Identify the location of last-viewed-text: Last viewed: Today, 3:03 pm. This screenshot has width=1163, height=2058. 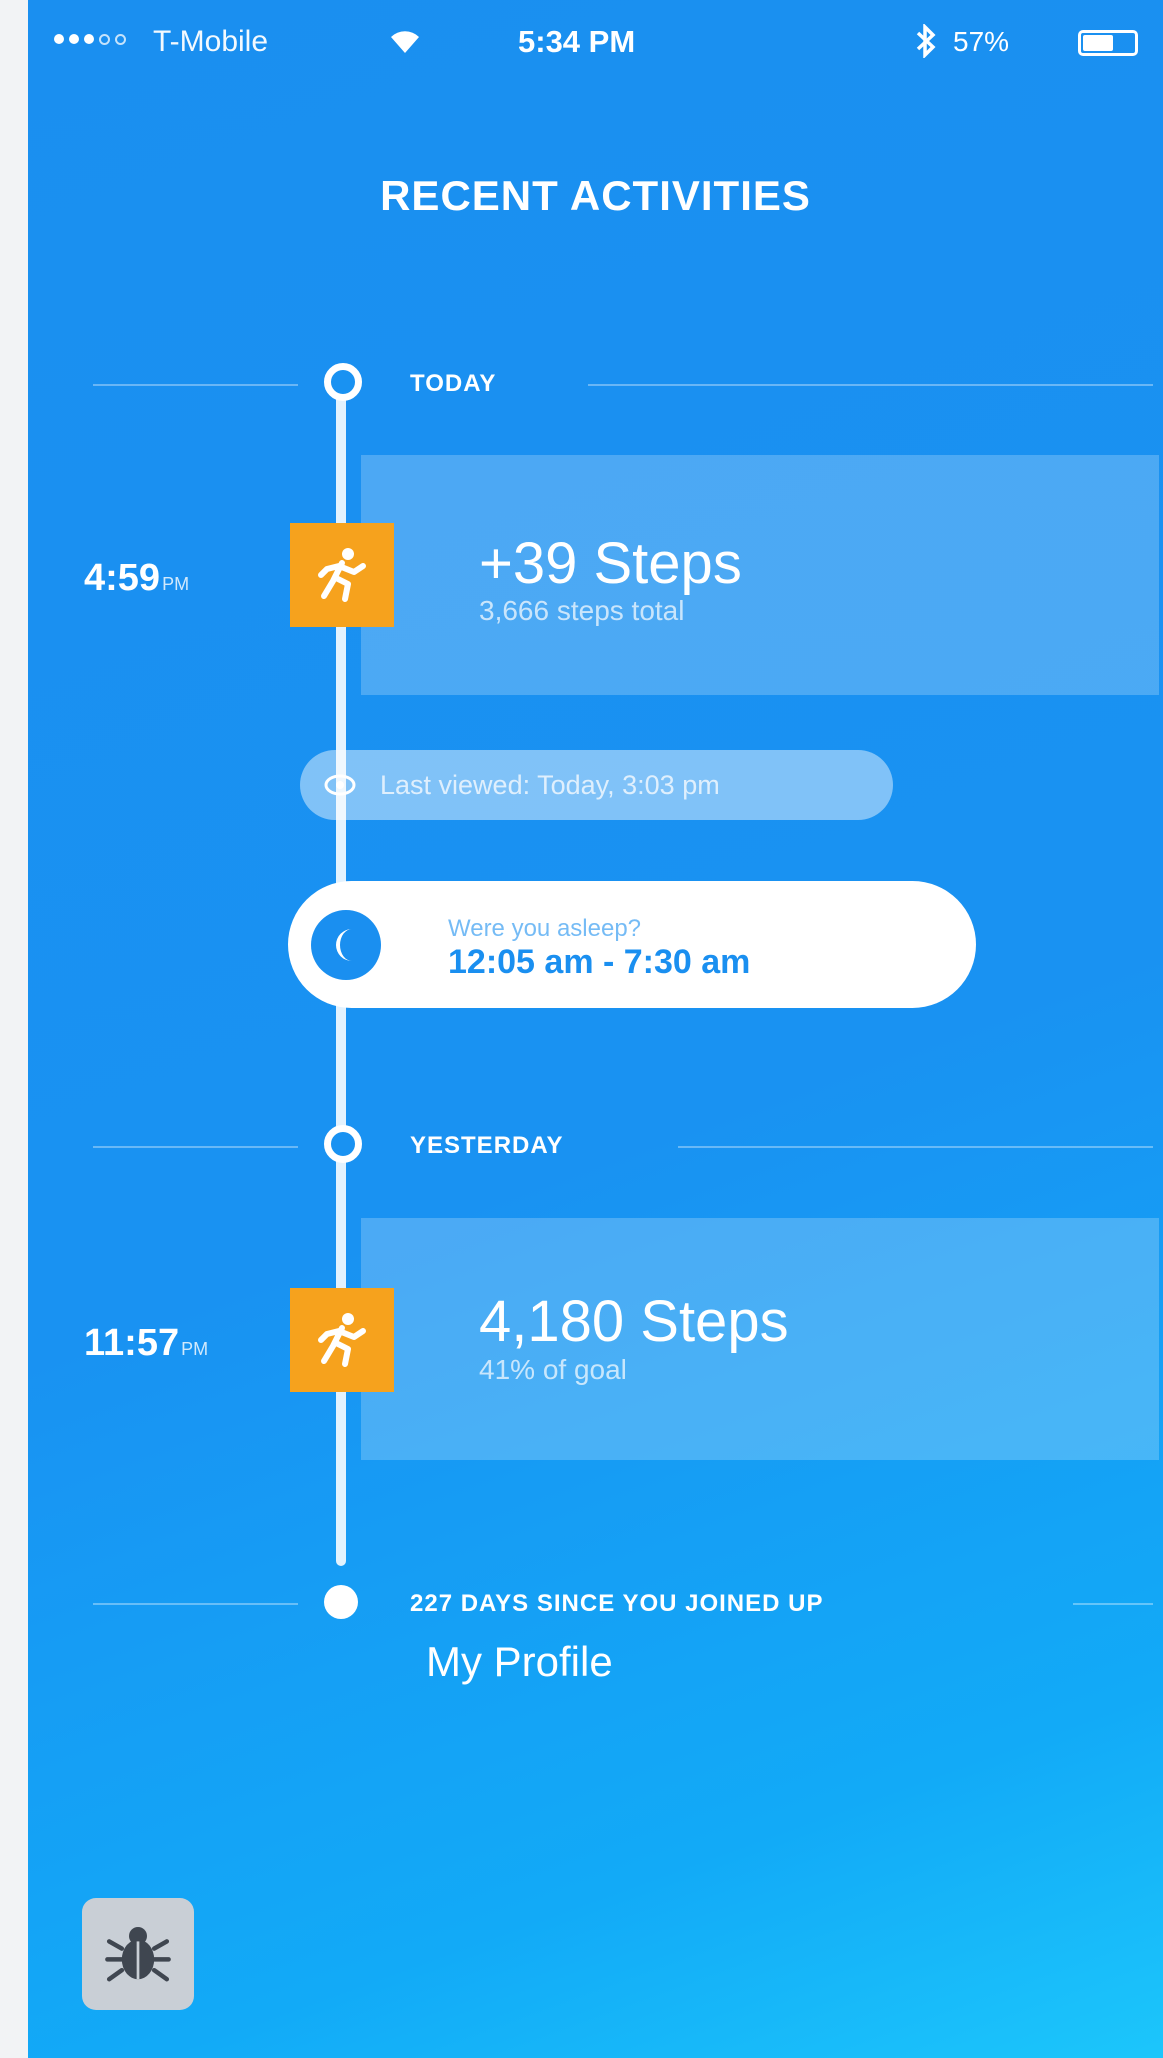
(550, 785).